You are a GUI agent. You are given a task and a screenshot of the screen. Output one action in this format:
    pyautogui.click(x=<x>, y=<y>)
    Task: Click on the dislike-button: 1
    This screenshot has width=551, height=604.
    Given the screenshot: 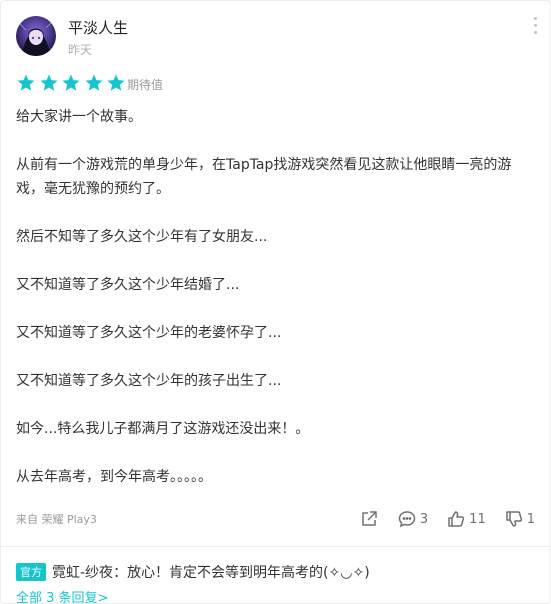 What is the action you would take?
    pyautogui.click(x=519, y=519)
    